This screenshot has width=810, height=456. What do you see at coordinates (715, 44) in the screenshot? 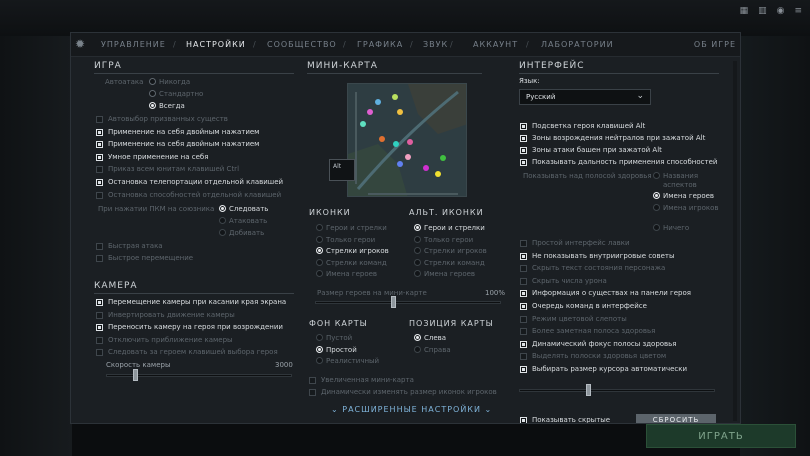
I see `tab-about: ОБ ИГРЕ` at bounding box center [715, 44].